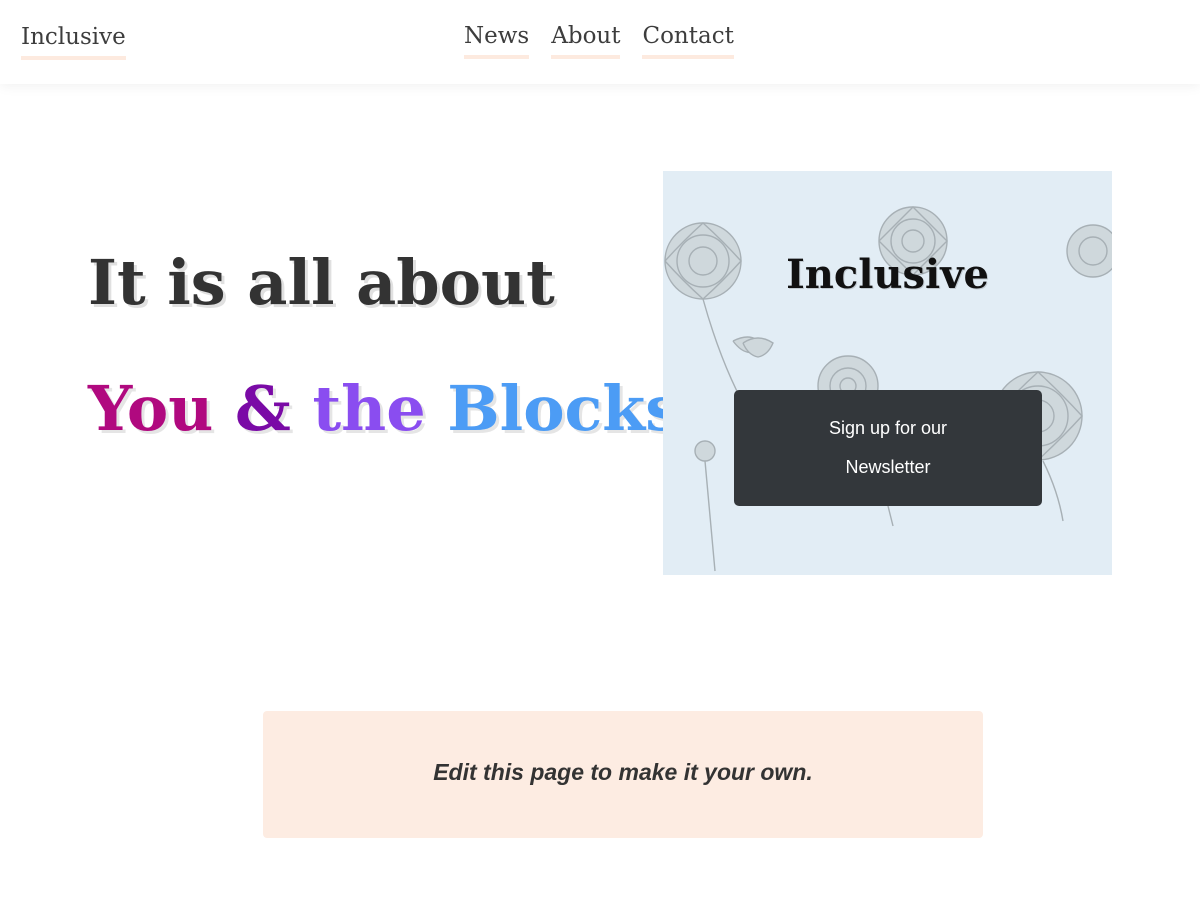  What do you see at coordinates (262, 408) in the screenshot?
I see `hero-word-ampersand: &` at bounding box center [262, 408].